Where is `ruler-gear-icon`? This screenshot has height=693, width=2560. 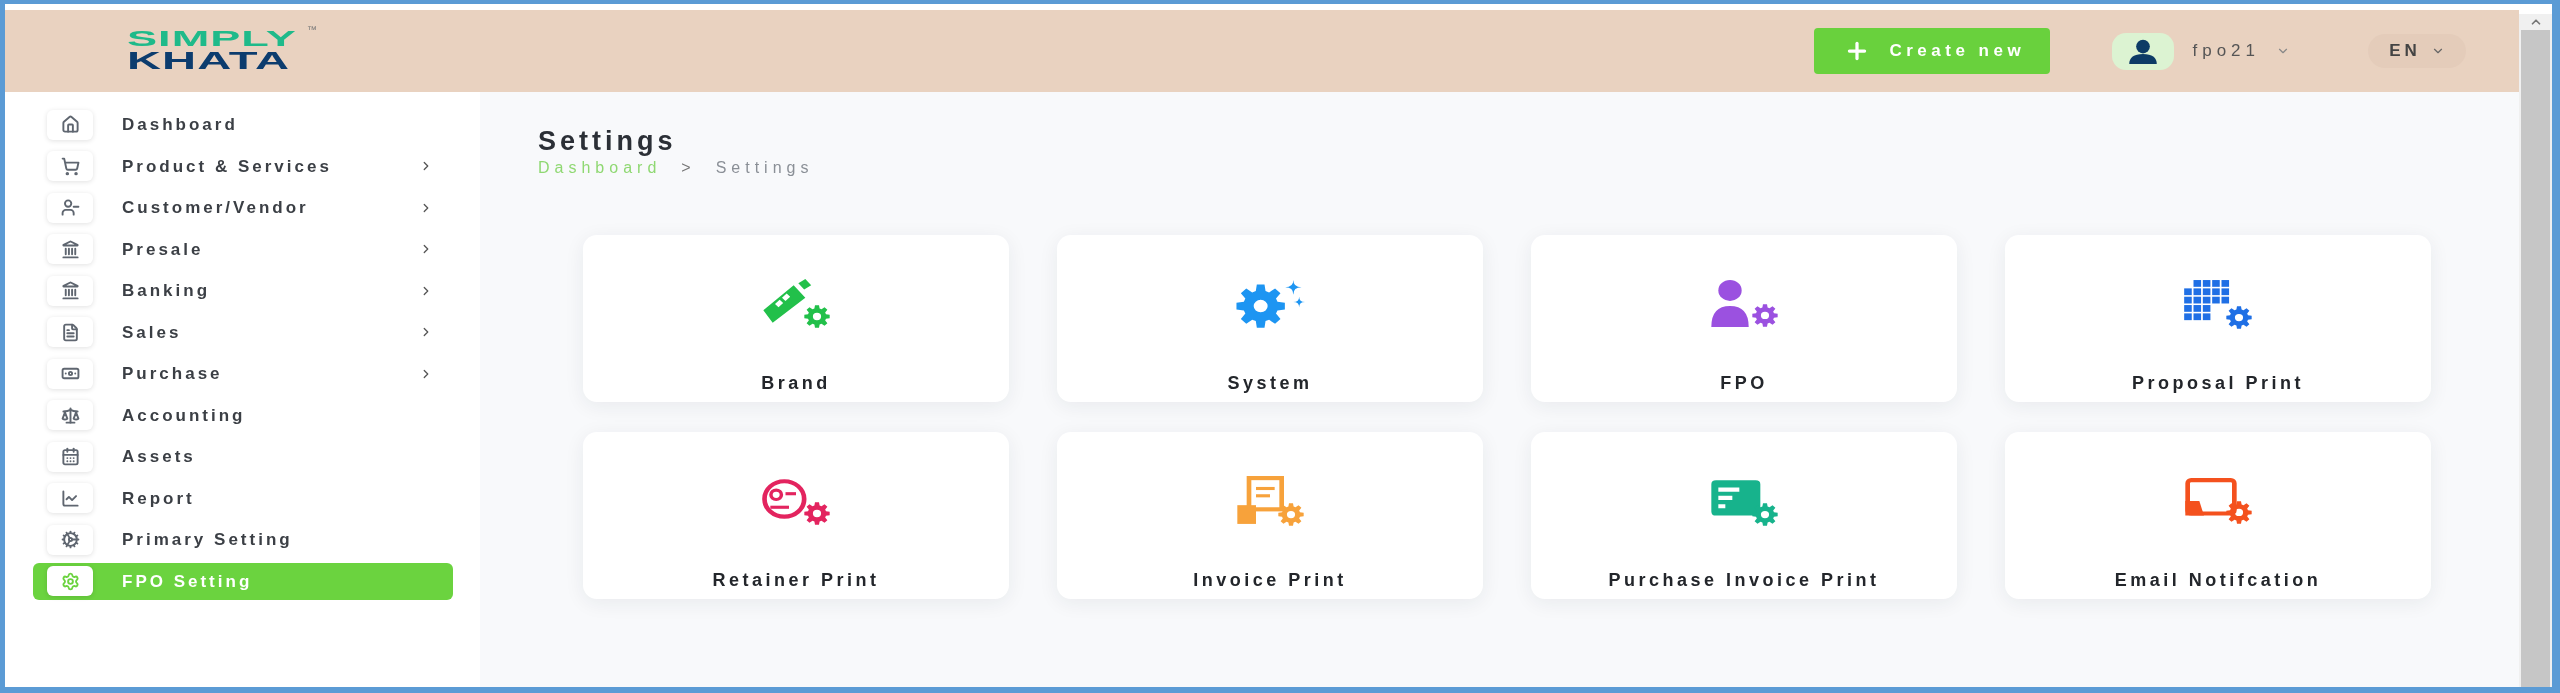
ruler-gear-icon is located at coordinates (796, 304).